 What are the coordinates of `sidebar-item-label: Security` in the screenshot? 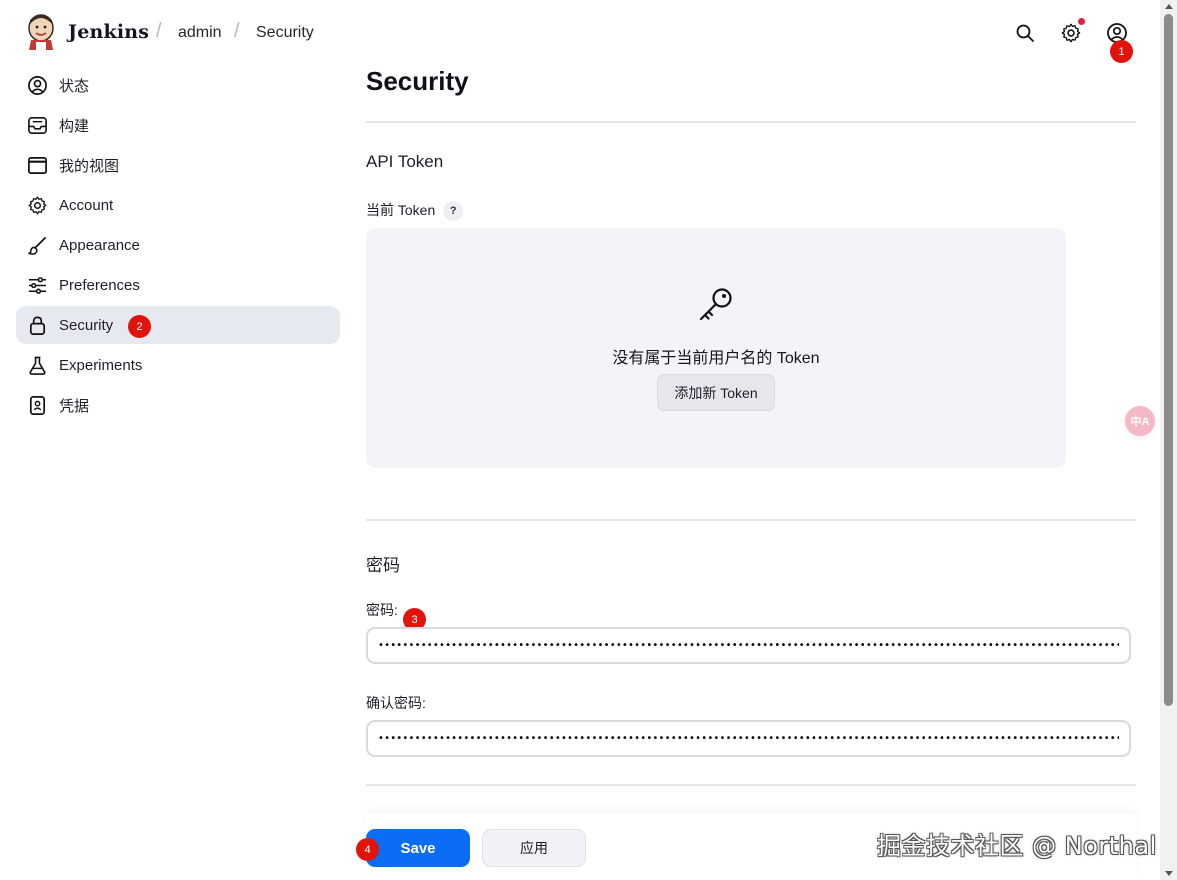 It's located at (86, 325).